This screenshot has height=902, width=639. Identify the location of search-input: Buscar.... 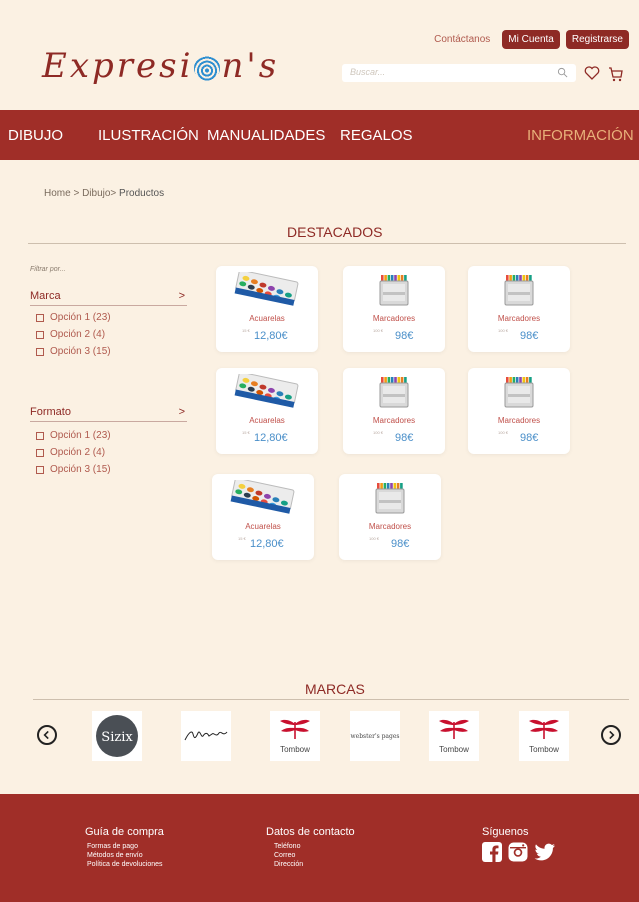
(459, 73).